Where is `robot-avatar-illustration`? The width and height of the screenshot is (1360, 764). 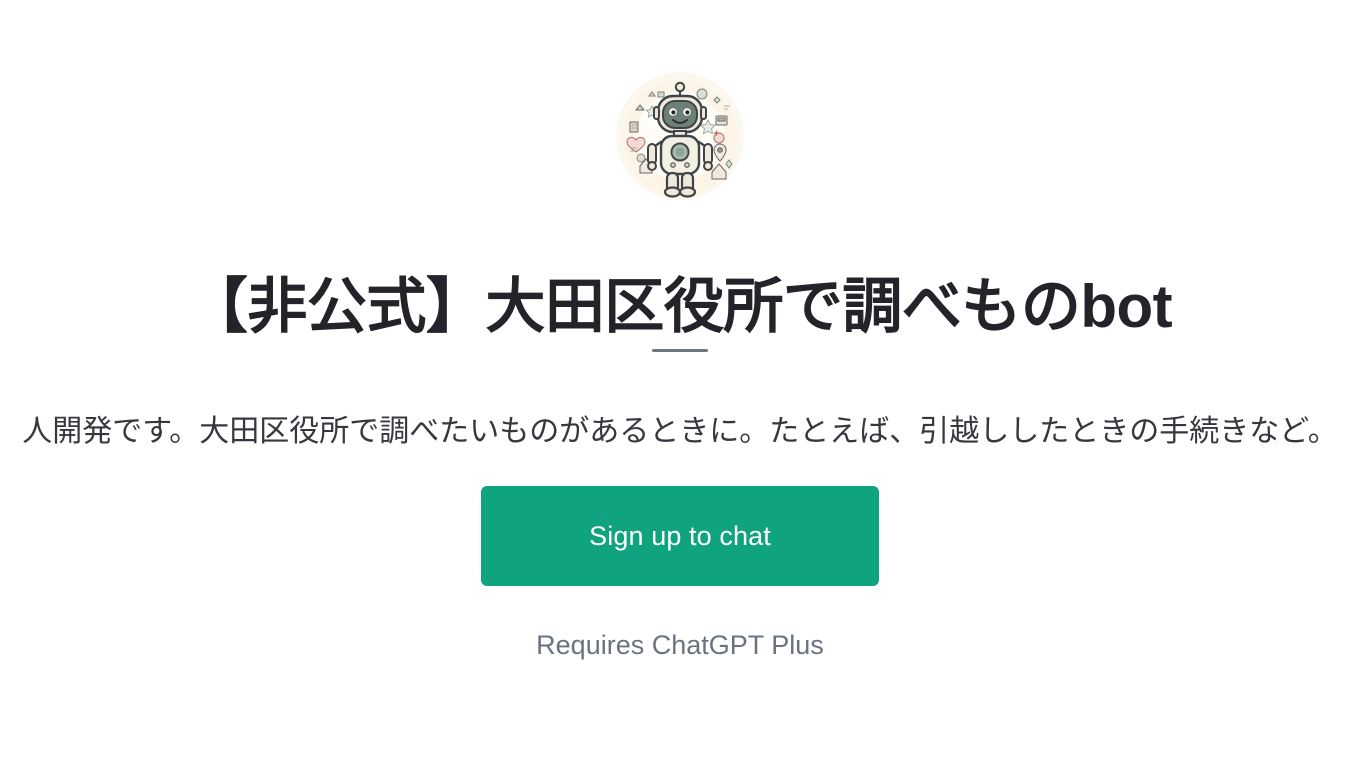
robot-avatar-illustration is located at coordinates (680, 136).